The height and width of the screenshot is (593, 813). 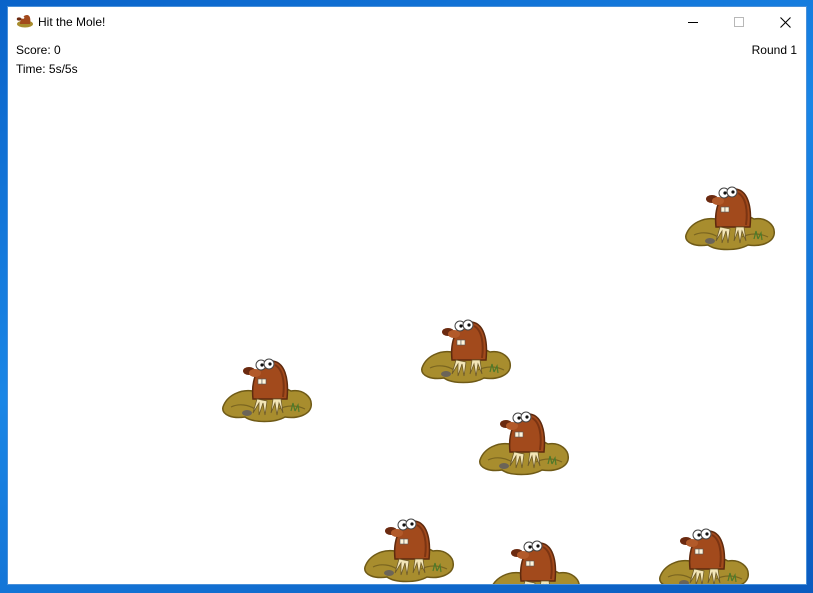 What do you see at coordinates (72, 22) in the screenshot?
I see `window-title: Hit the Mole!` at bounding box center [72, 22].